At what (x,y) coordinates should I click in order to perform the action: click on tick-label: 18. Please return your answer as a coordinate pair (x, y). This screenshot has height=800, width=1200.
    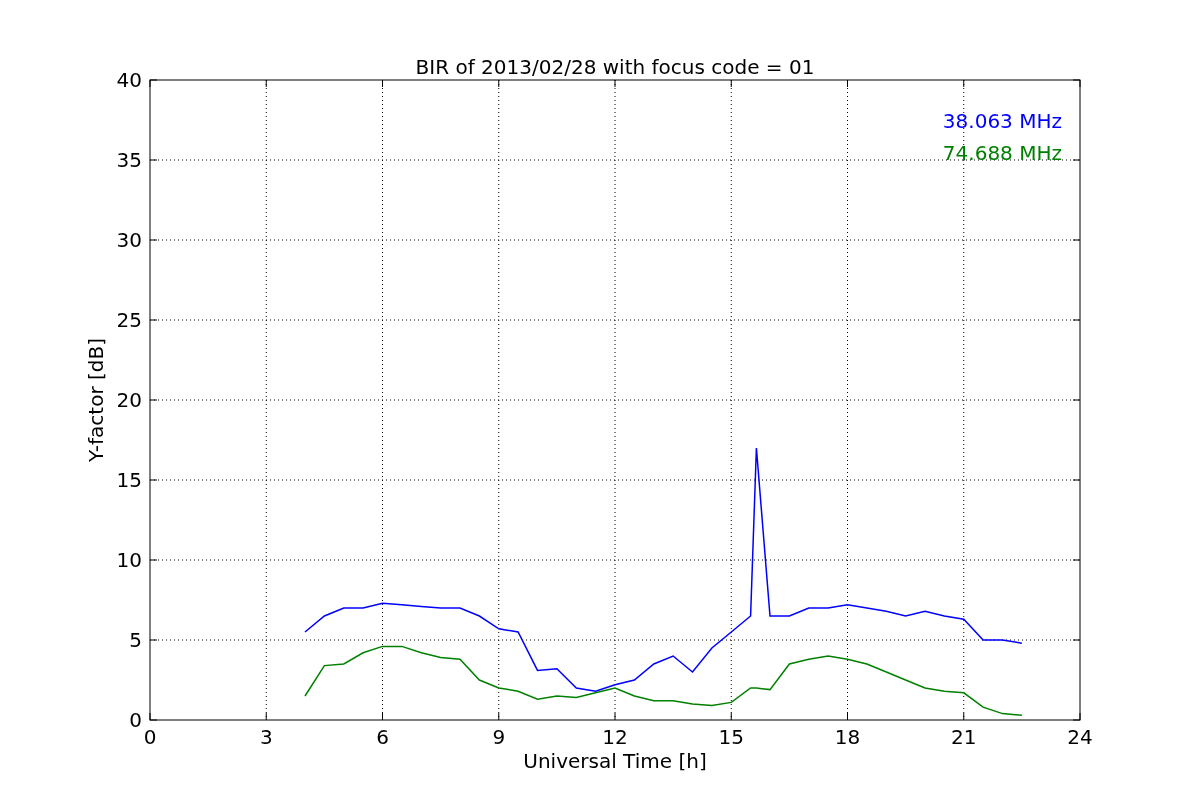
    Looking at the image, I should click on (847, 737).